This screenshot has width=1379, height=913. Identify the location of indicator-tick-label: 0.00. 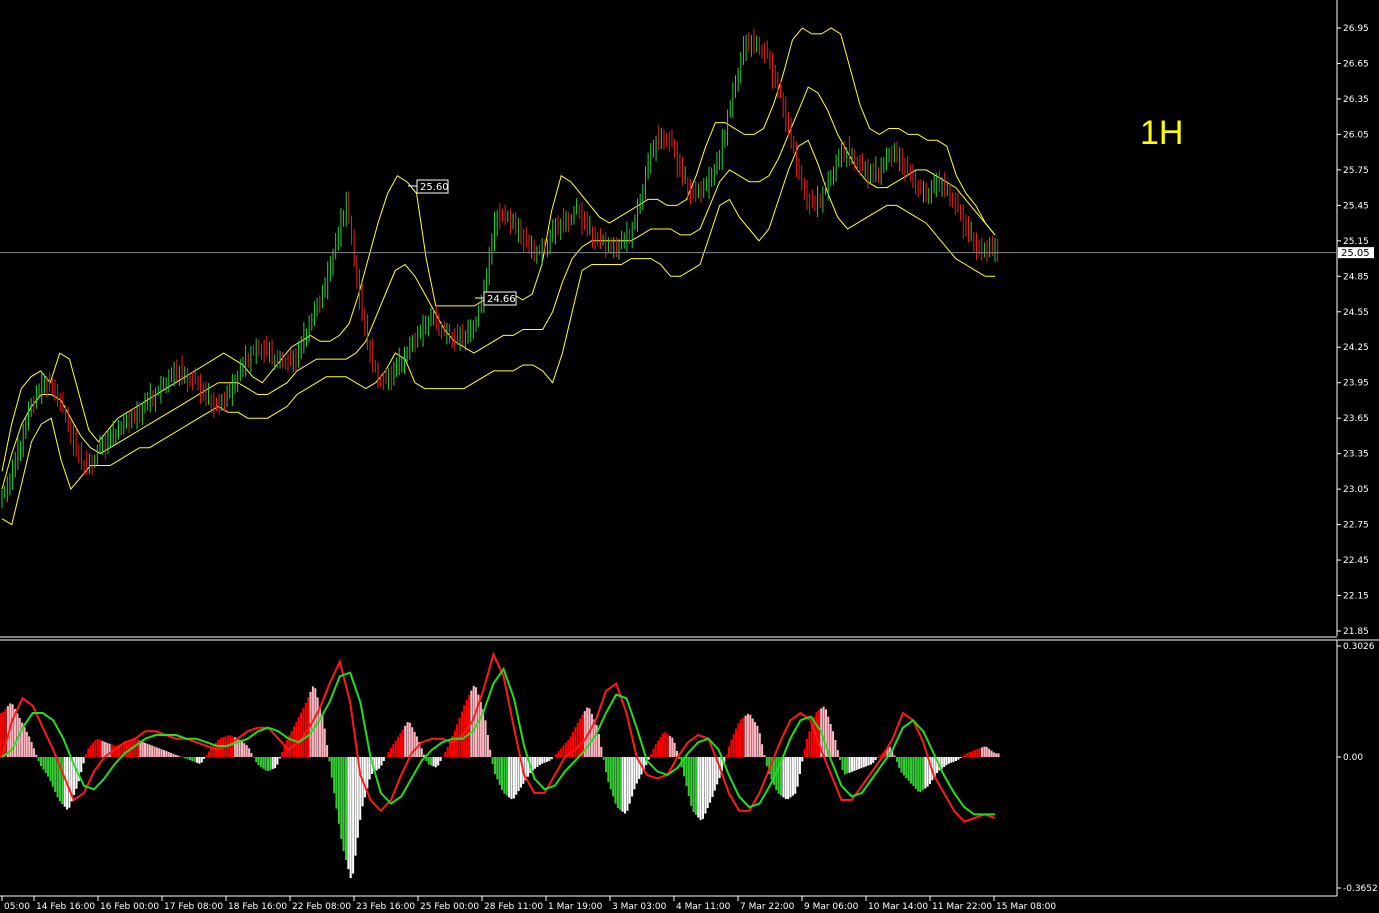
(1353, 758).